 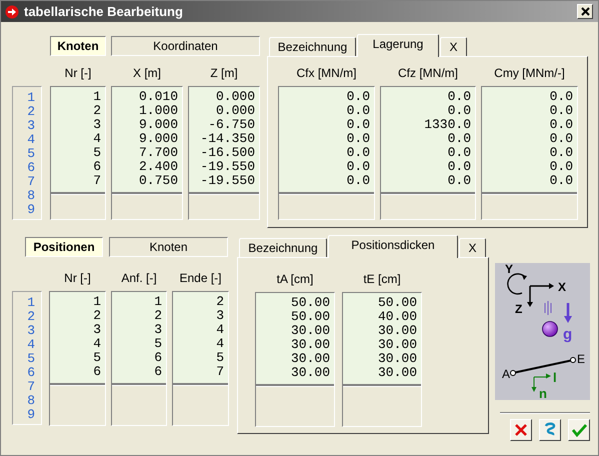 What do you see at coordinates (227, 153) in the screenshot?
I see `table-cell-text: -16.500` at bounding box center [227, 153].